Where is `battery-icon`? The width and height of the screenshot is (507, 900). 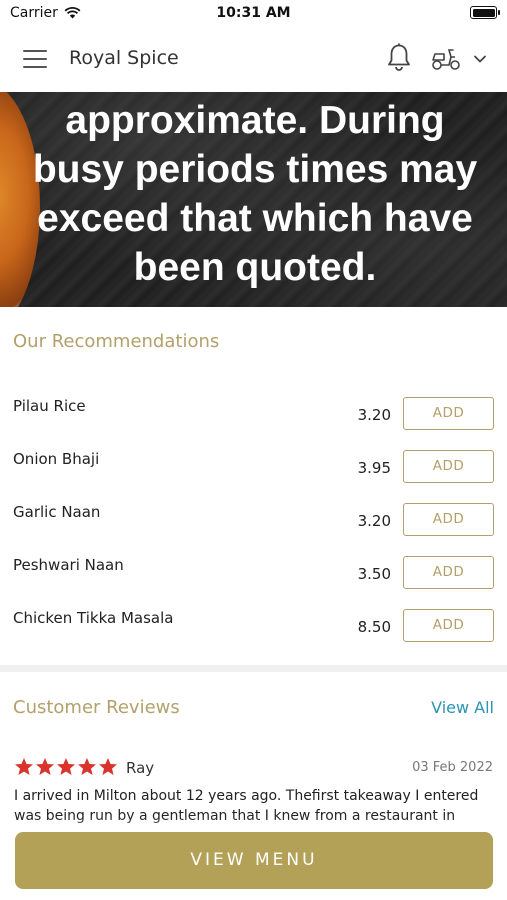
battery-icon is located at coordinates (485, 12).